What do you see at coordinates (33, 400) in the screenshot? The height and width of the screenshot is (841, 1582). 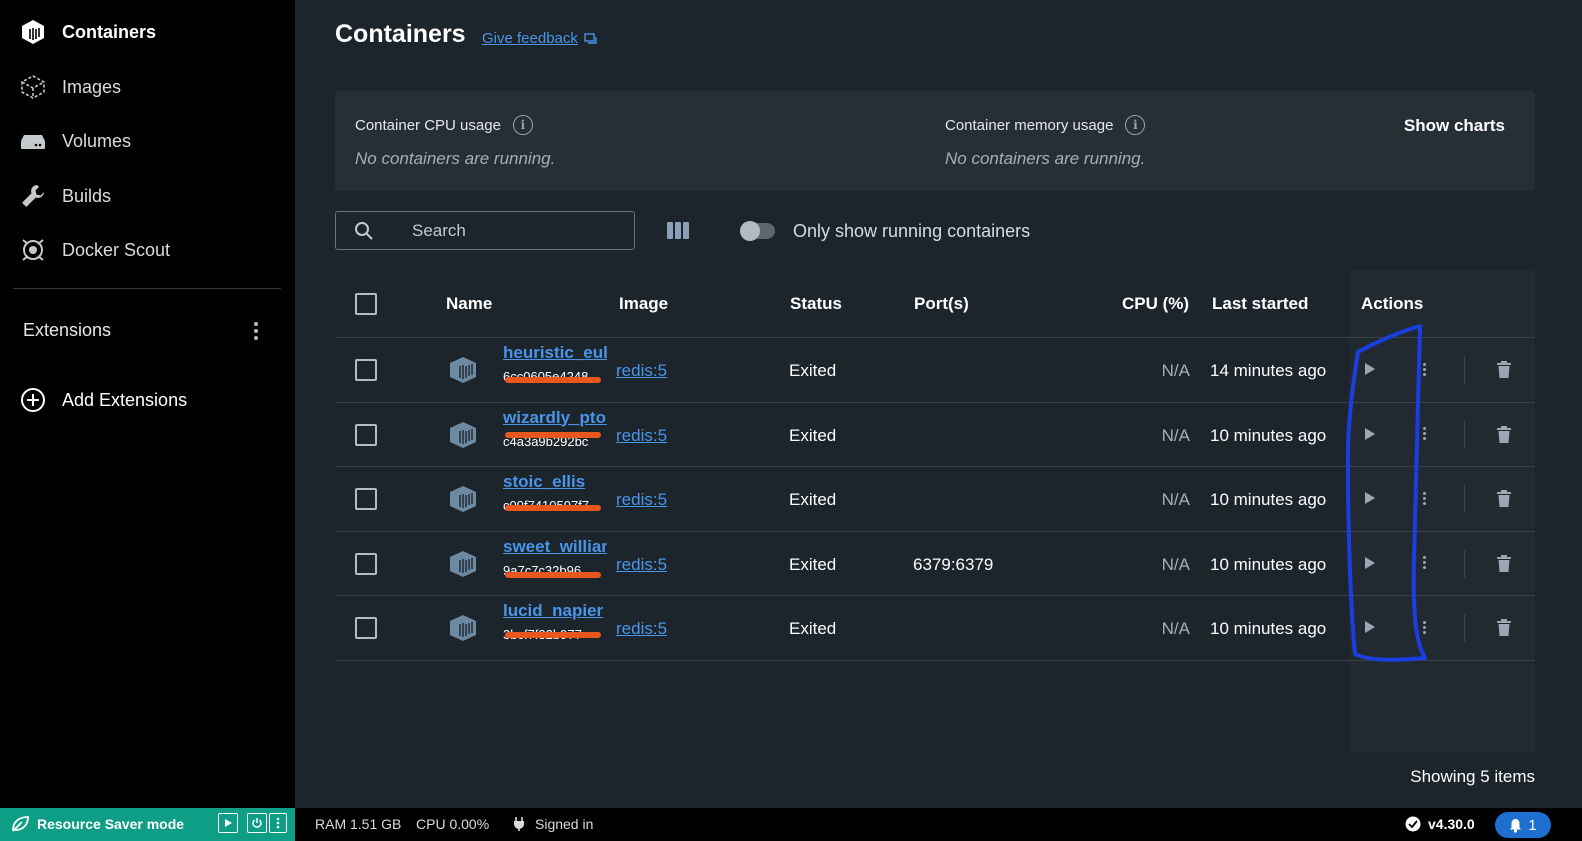 I see `add-circle-icon` at bounding box center [33, 400].